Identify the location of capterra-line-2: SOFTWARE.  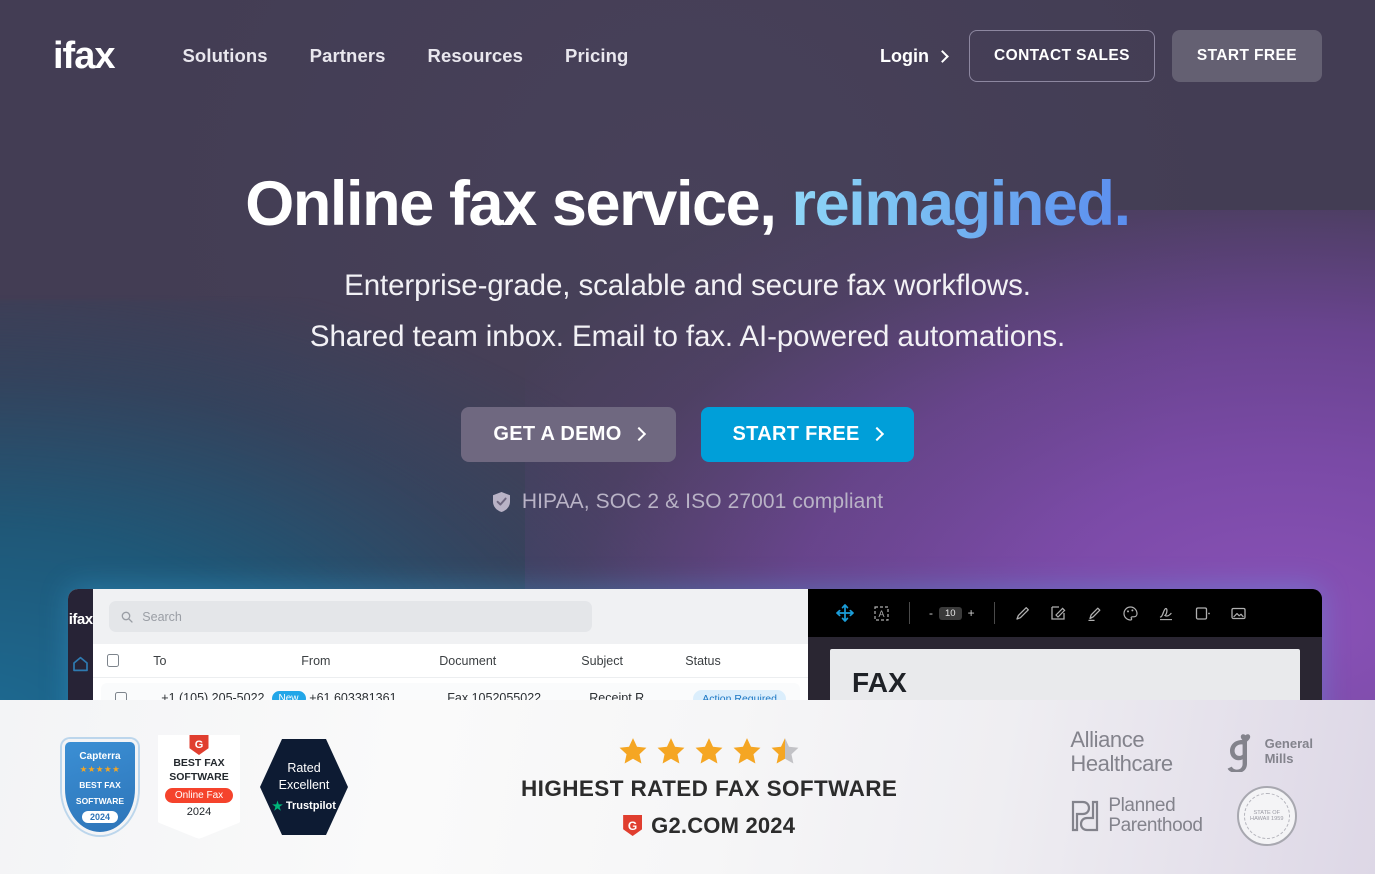
(100, 800).